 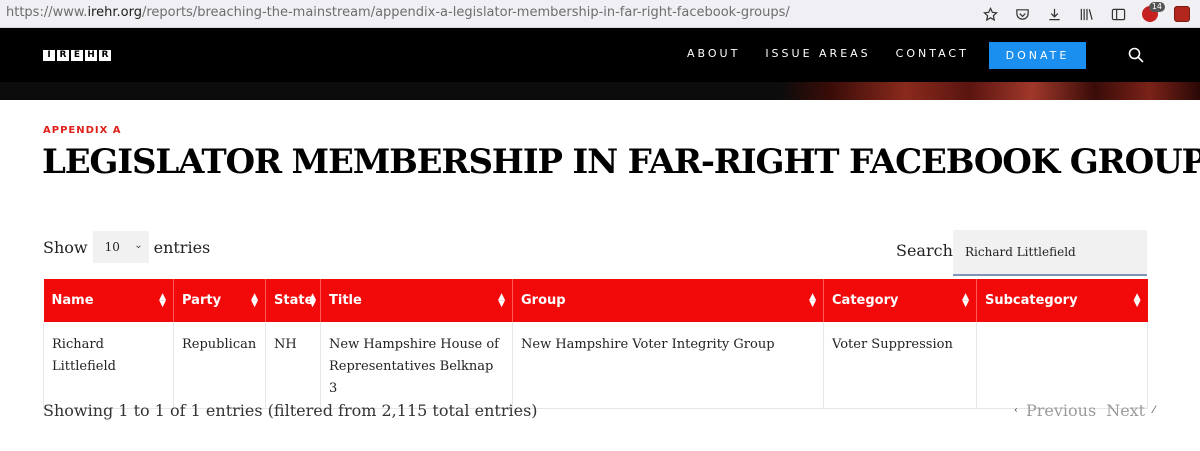 I want to click on extension-icon: 14, so click(x=1153, y=12).